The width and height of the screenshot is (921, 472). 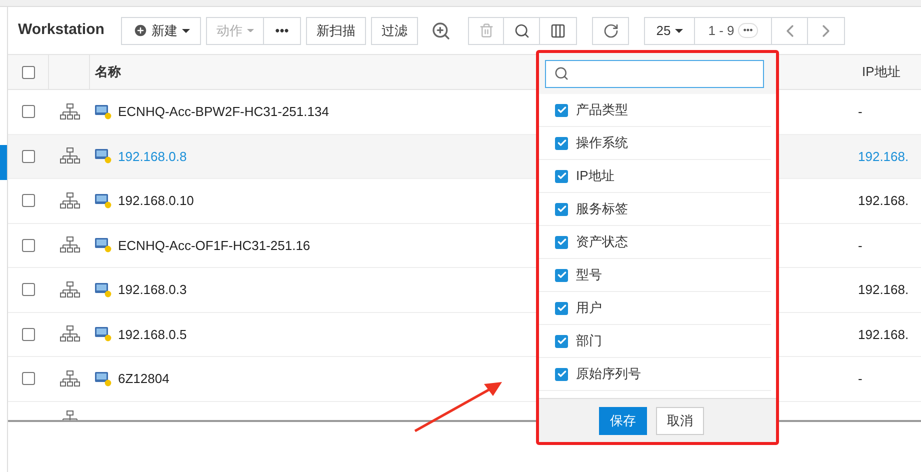 I want to click on column-header: 名称, so click(x=473, y=72).